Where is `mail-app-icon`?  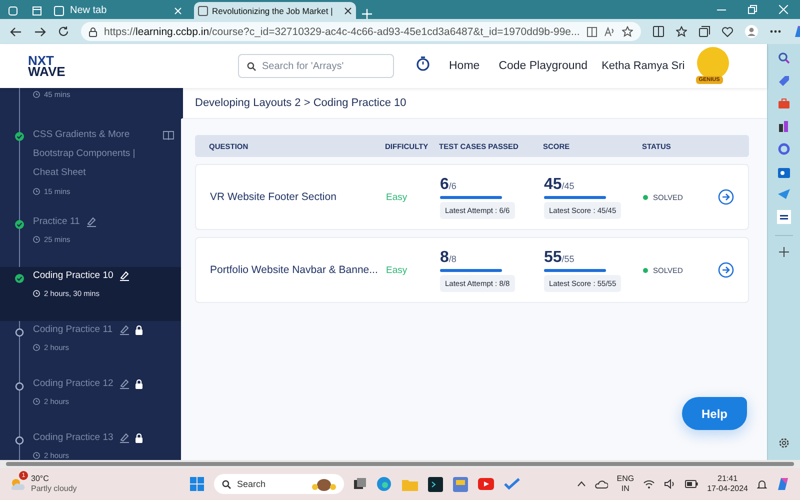
mail-app-icon is located at coordinates (784, 172).